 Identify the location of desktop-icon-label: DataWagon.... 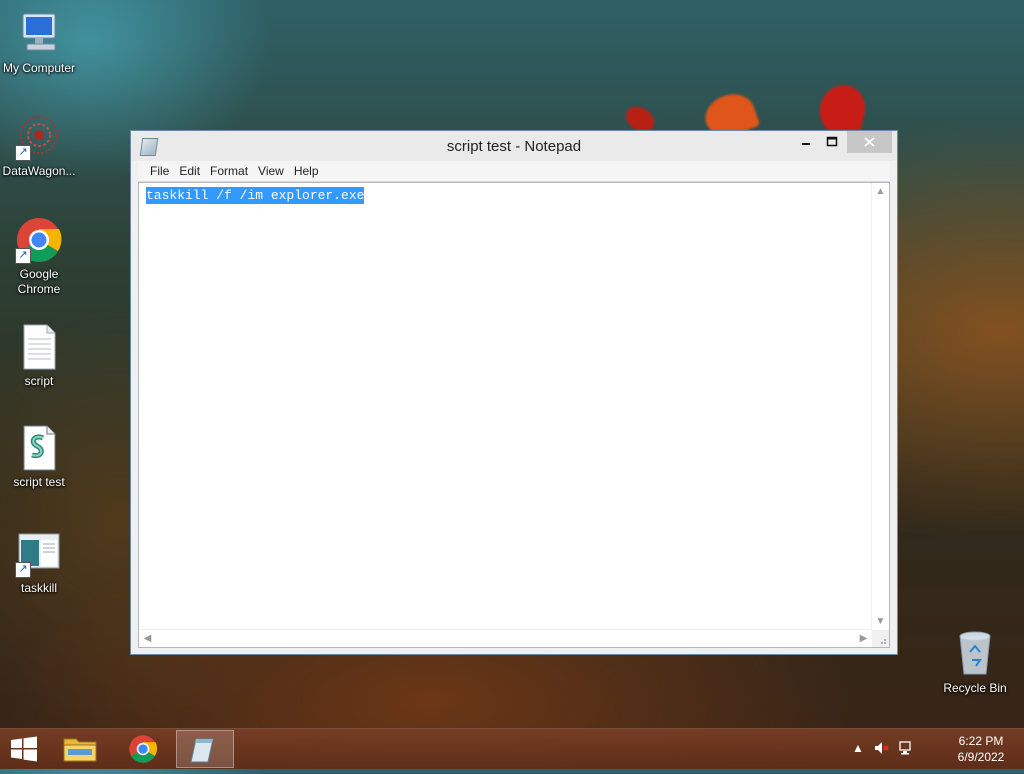
(39, 171).